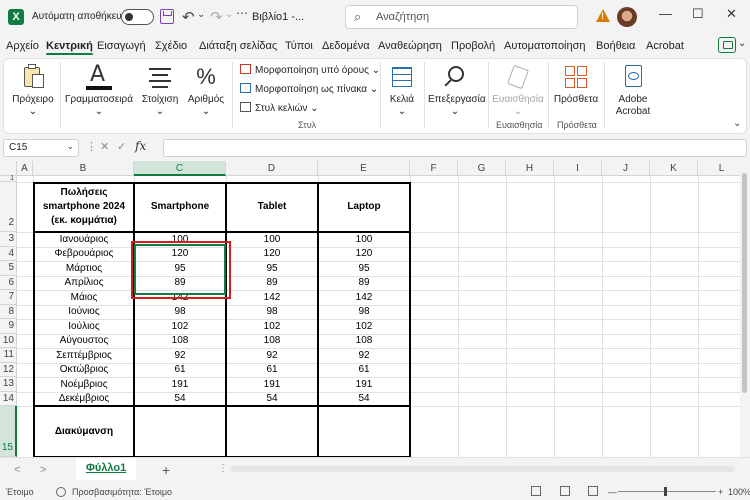 The width and height of the screenshot is (750, 500). What do you see at coordinates (364, 254) in the screenshot?
I see `cell-laptop: 120` at bounding box center [364, 254].